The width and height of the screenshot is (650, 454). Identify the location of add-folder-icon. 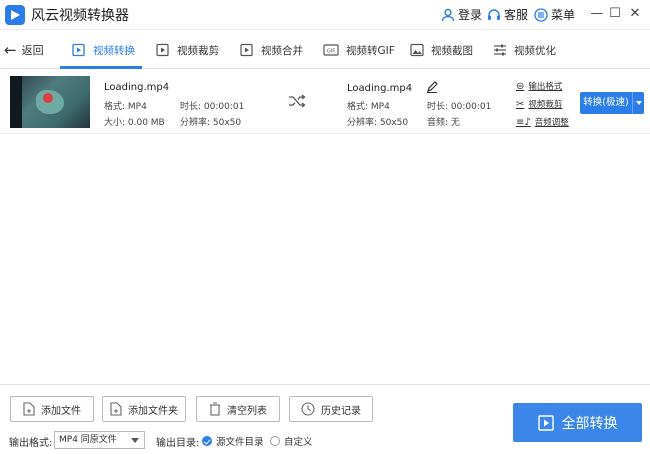
(116, 409).